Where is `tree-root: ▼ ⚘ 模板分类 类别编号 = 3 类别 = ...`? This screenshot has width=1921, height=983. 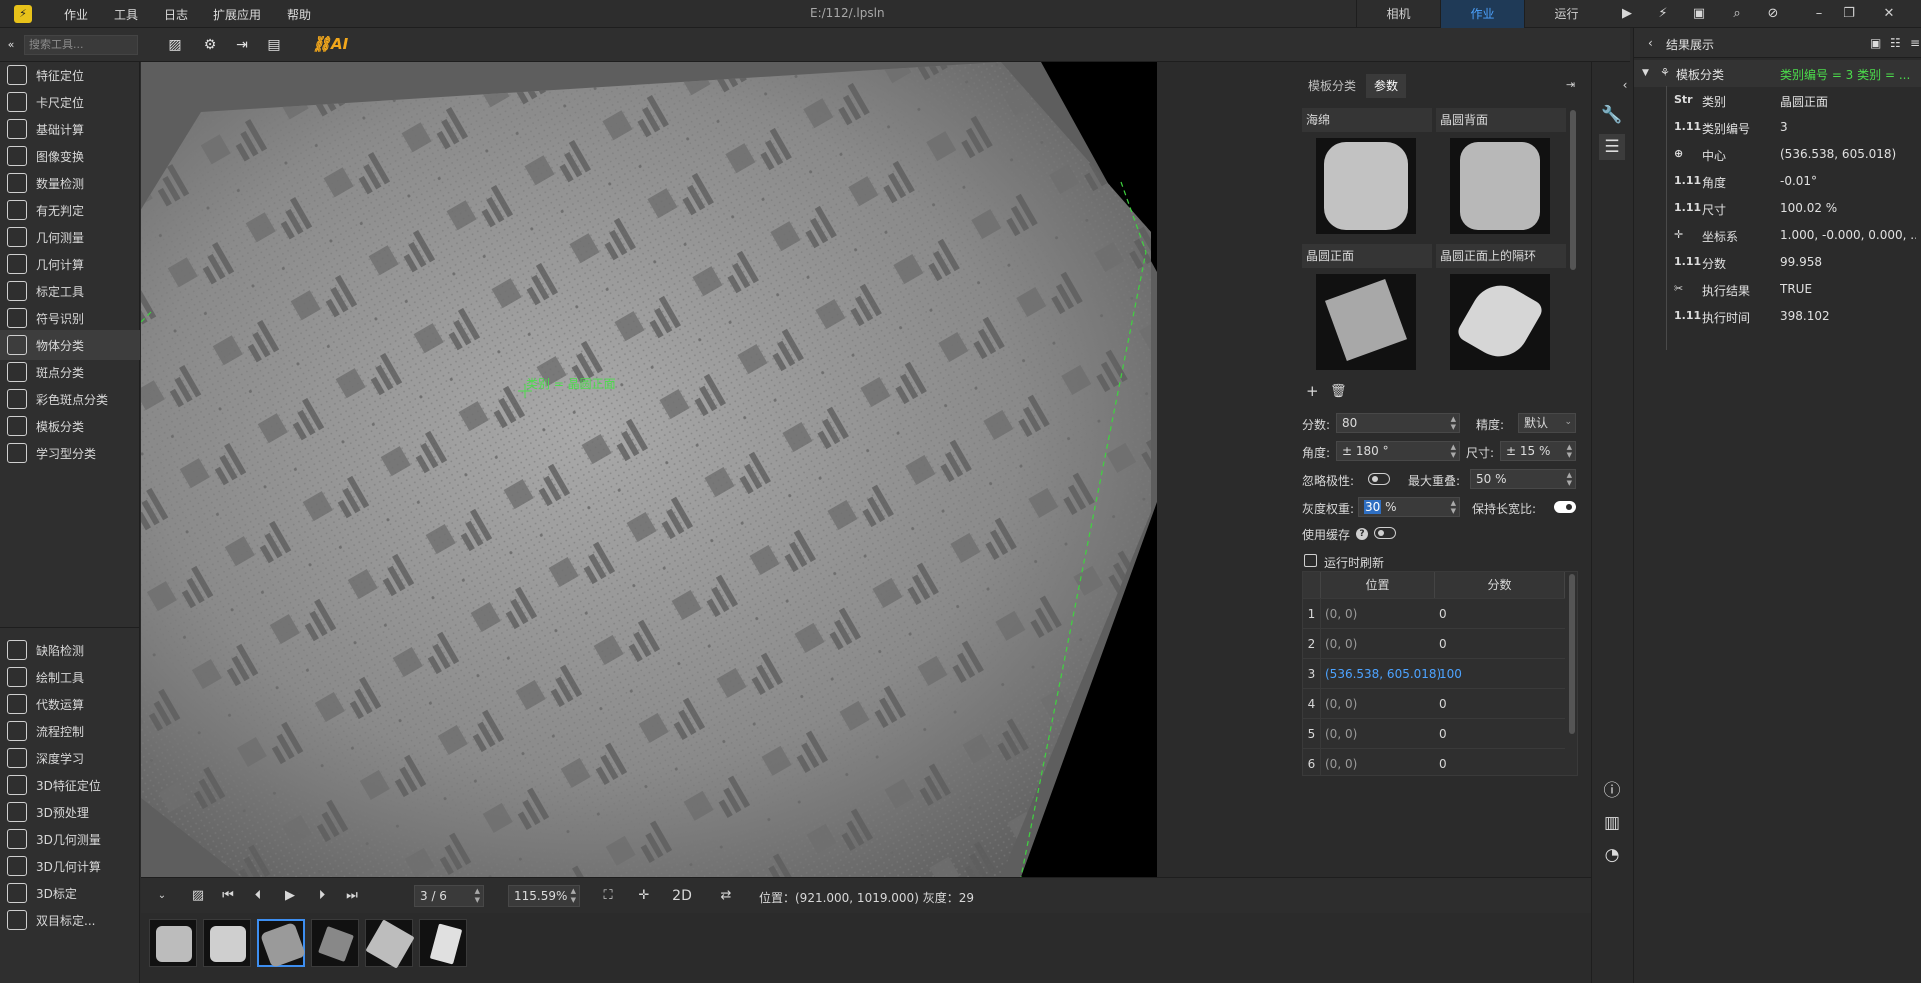
tree-root: ▼ ⚘ 模板分类 类别编号 = 3 类别 = ... is located at coordinates (1777, 73).